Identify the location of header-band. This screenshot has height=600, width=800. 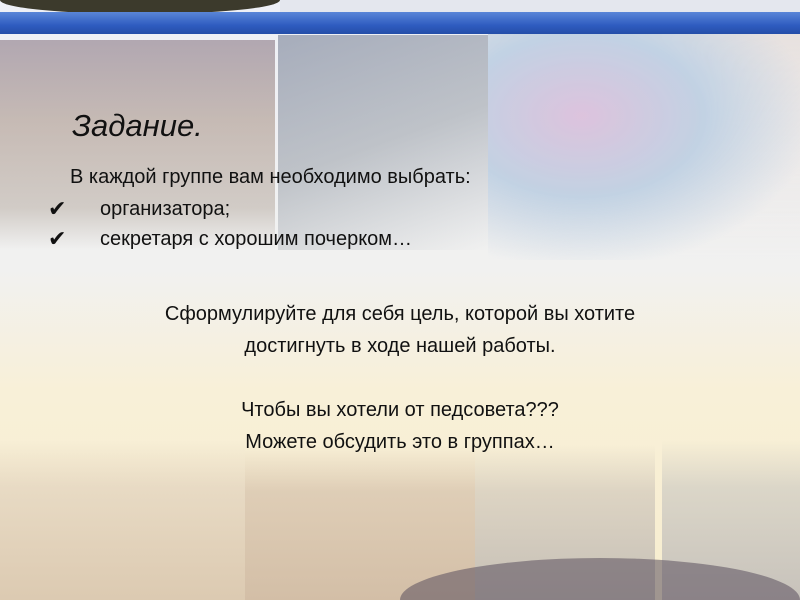
(400, 23).